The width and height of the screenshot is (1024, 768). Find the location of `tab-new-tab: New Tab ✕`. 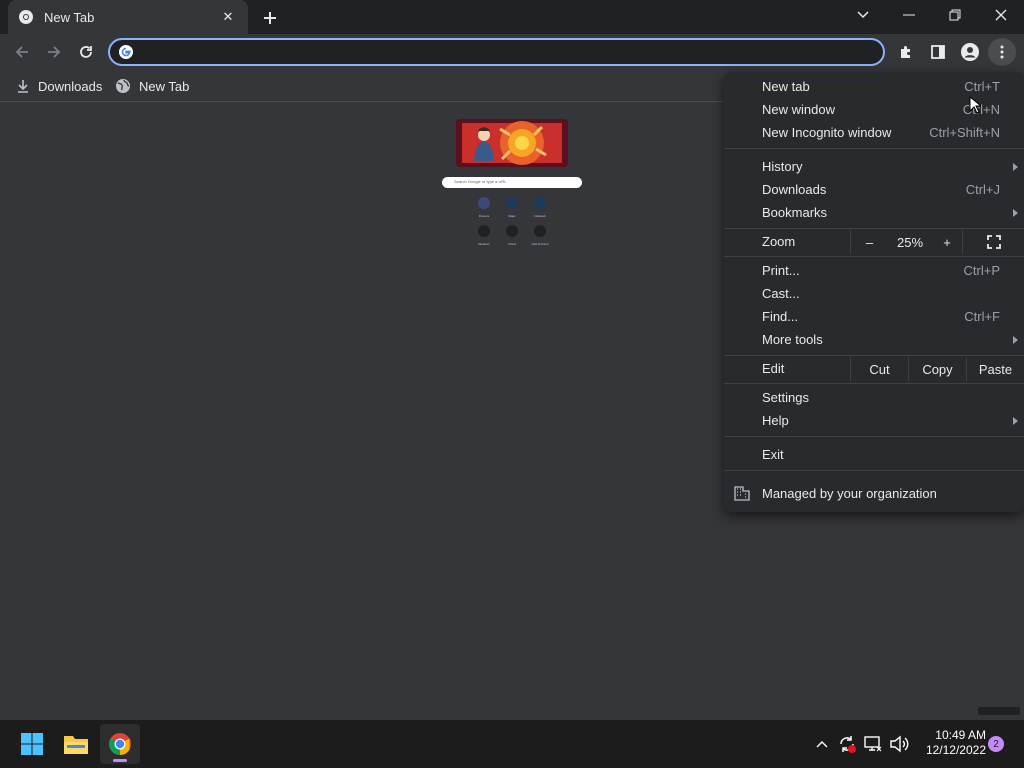

tab-new-tab: New Tab ✕ is located at coordinates (128, 17).